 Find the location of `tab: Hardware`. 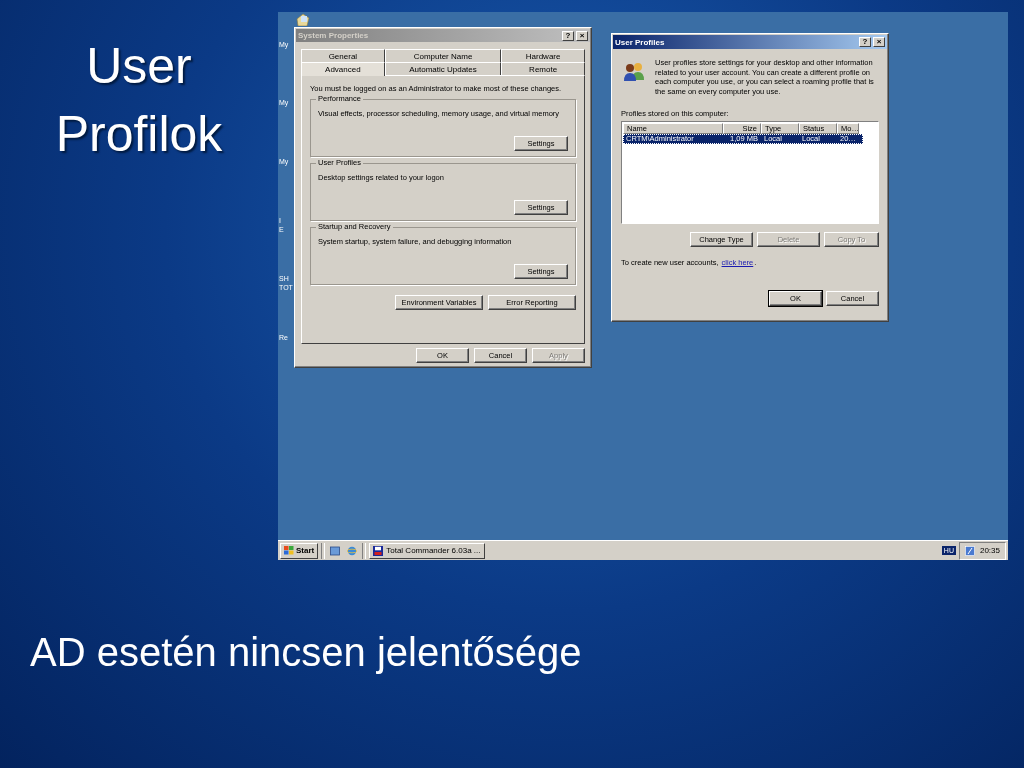

tab: Hardware is located at coordinates (543, 56).